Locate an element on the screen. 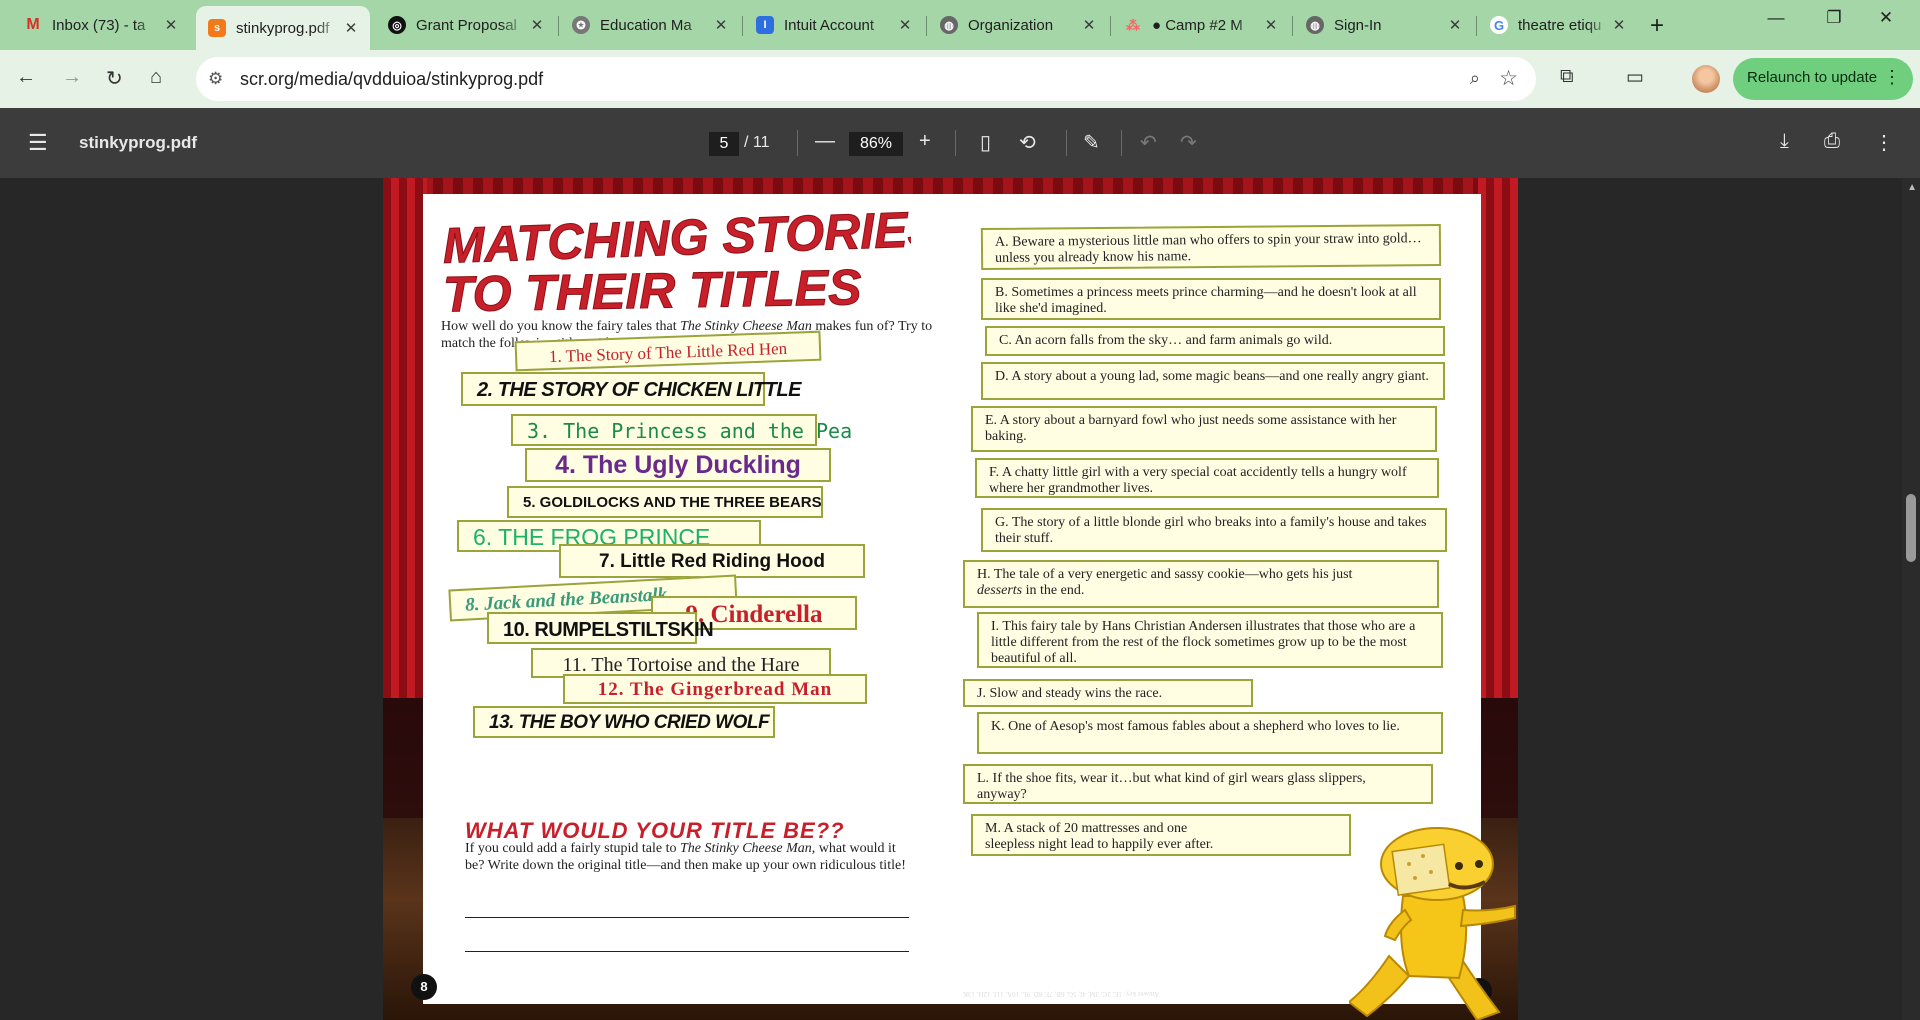 The height and width of the screenshot is (1020, 1920). new-tab-icon: + is located at coordinates (1657, 26).